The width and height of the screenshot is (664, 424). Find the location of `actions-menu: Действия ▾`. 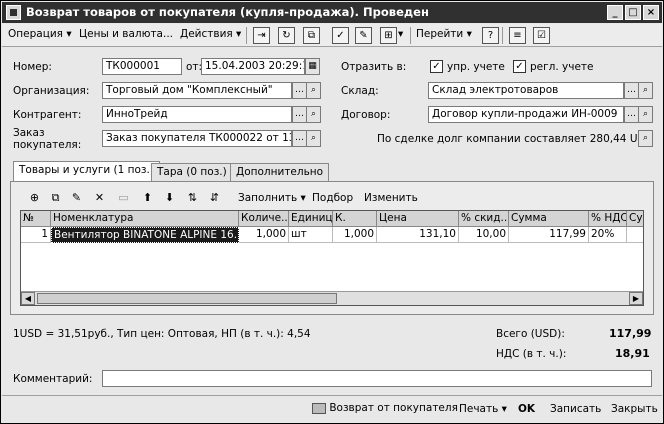

actions-menu: Действия ▾ is located at coordinates (210, 34).